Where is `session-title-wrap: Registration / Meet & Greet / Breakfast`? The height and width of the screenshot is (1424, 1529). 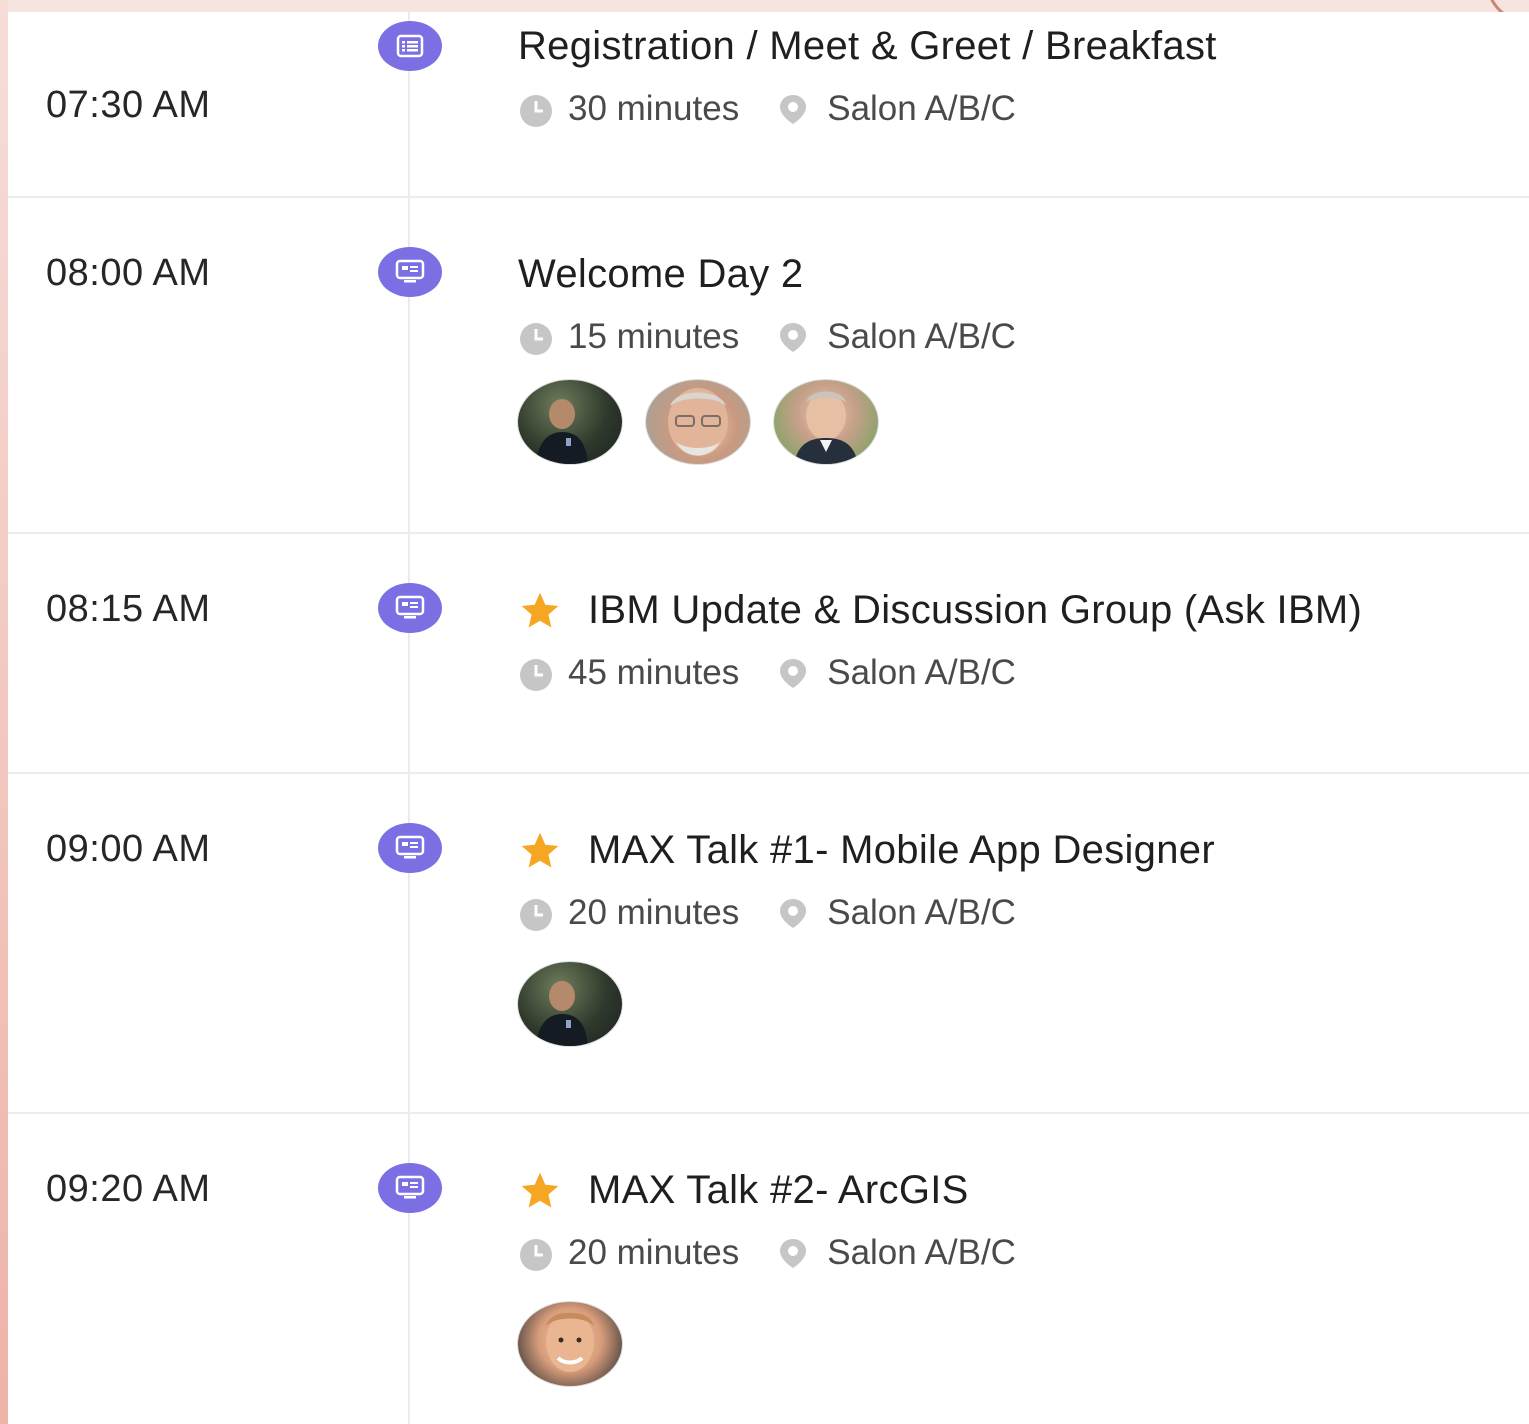 session-title-wrap: Registration / Meet & Greet / Breakfast is located at coordinates (867, 46).